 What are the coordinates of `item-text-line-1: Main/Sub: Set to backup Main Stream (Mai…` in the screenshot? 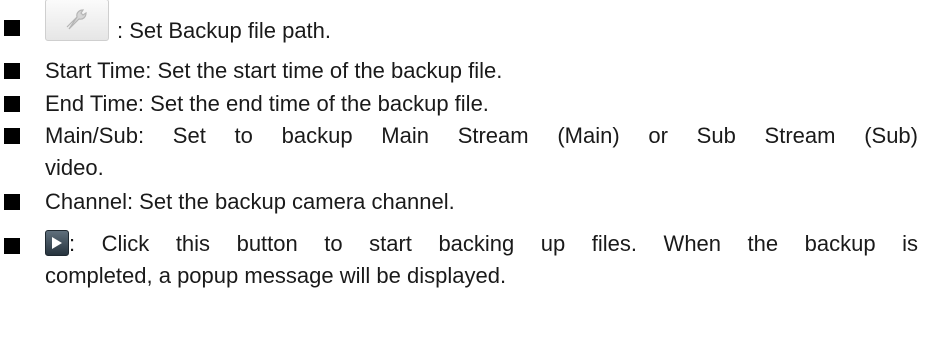 It's located at (481, 135).